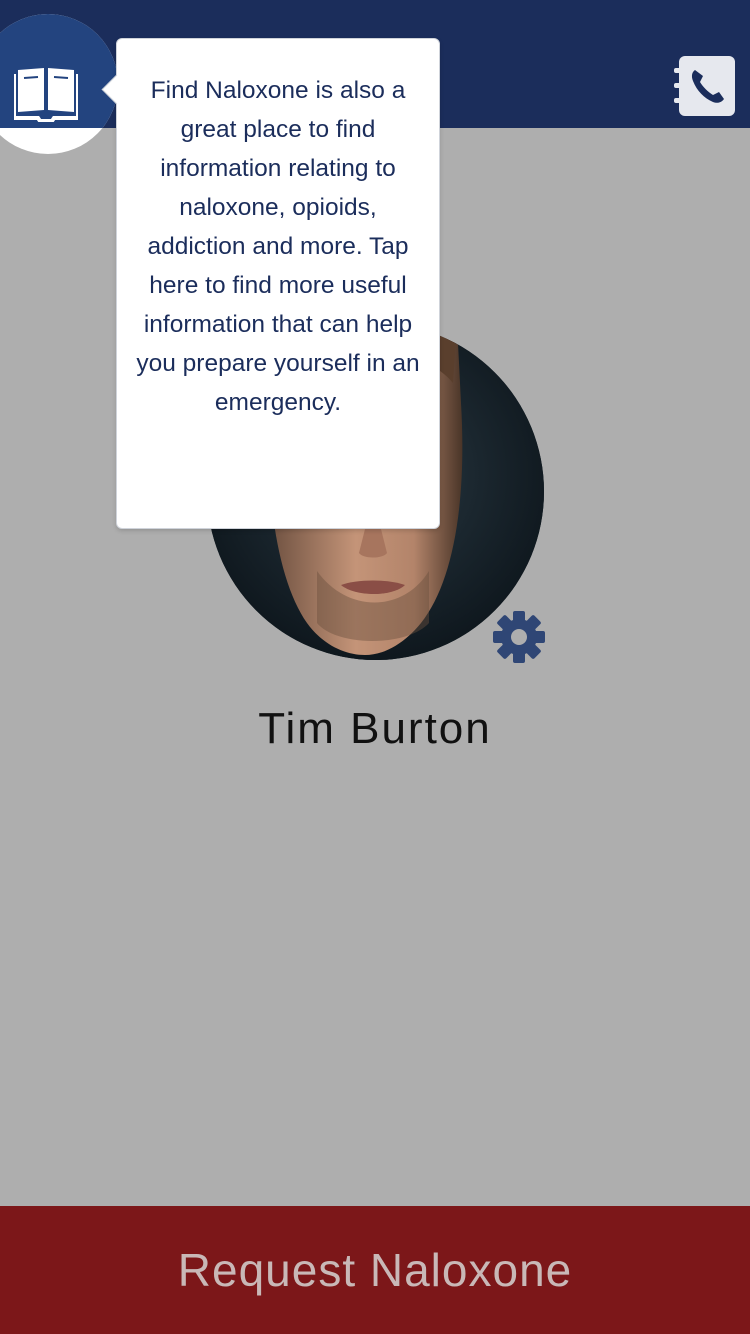 The width and height of the screenshot is (750, 1334). What do you see at coordinates (705, 86) in the screenshot?
I see `phone-contacts-icon` at bounding box center [705, 86].